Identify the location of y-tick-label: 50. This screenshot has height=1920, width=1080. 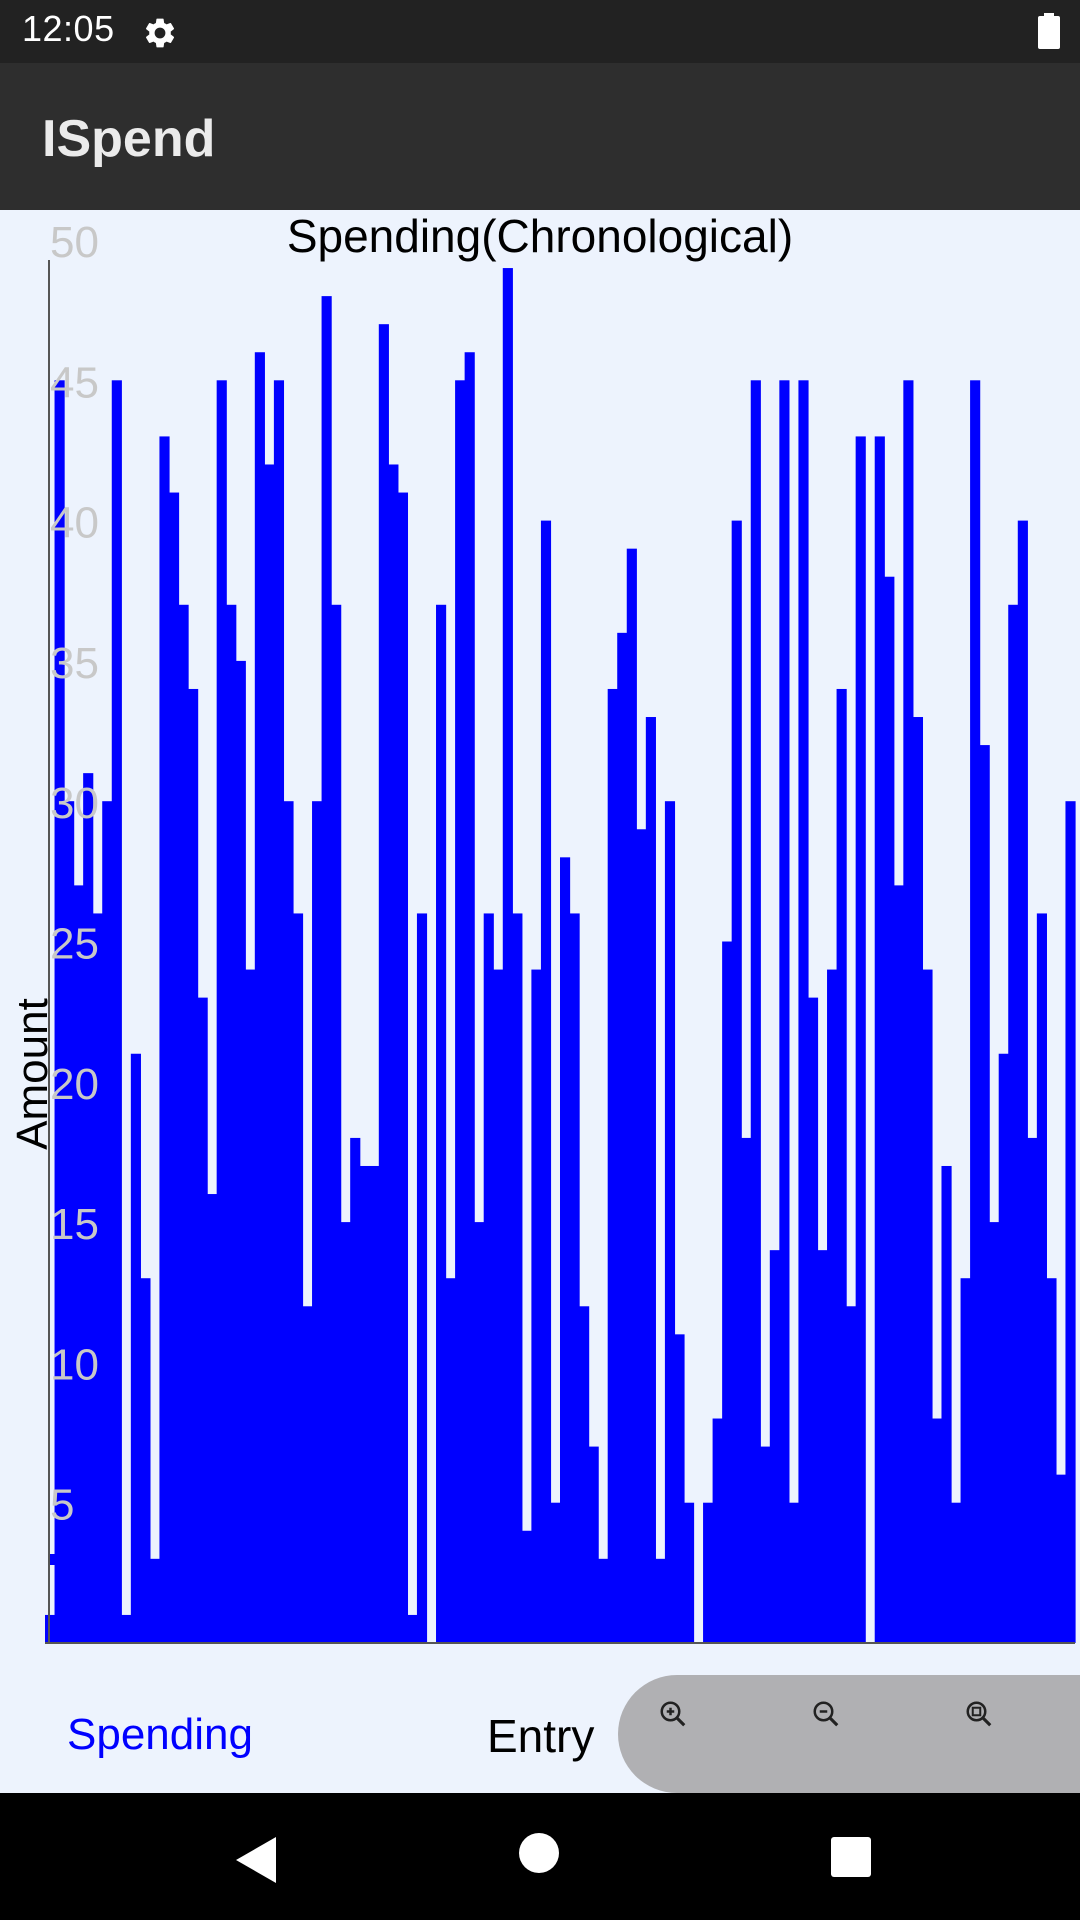
(74, 242).